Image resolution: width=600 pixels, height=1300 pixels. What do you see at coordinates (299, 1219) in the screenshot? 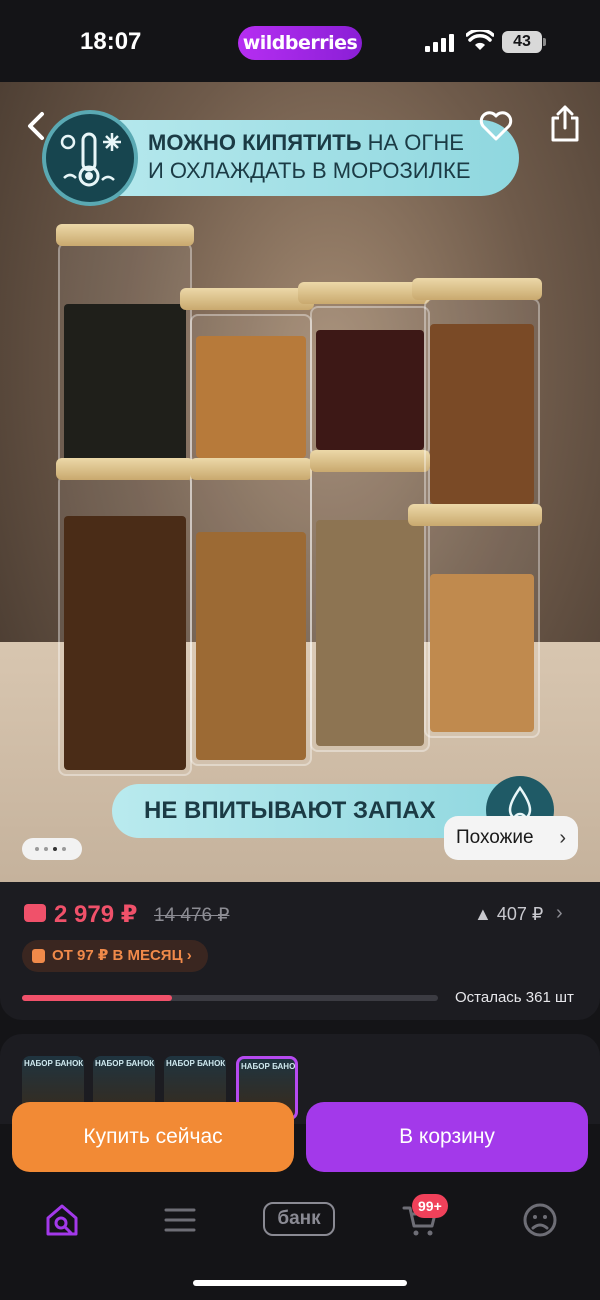
I see `bank-tab: банк` at bounding box center [299, 1219].